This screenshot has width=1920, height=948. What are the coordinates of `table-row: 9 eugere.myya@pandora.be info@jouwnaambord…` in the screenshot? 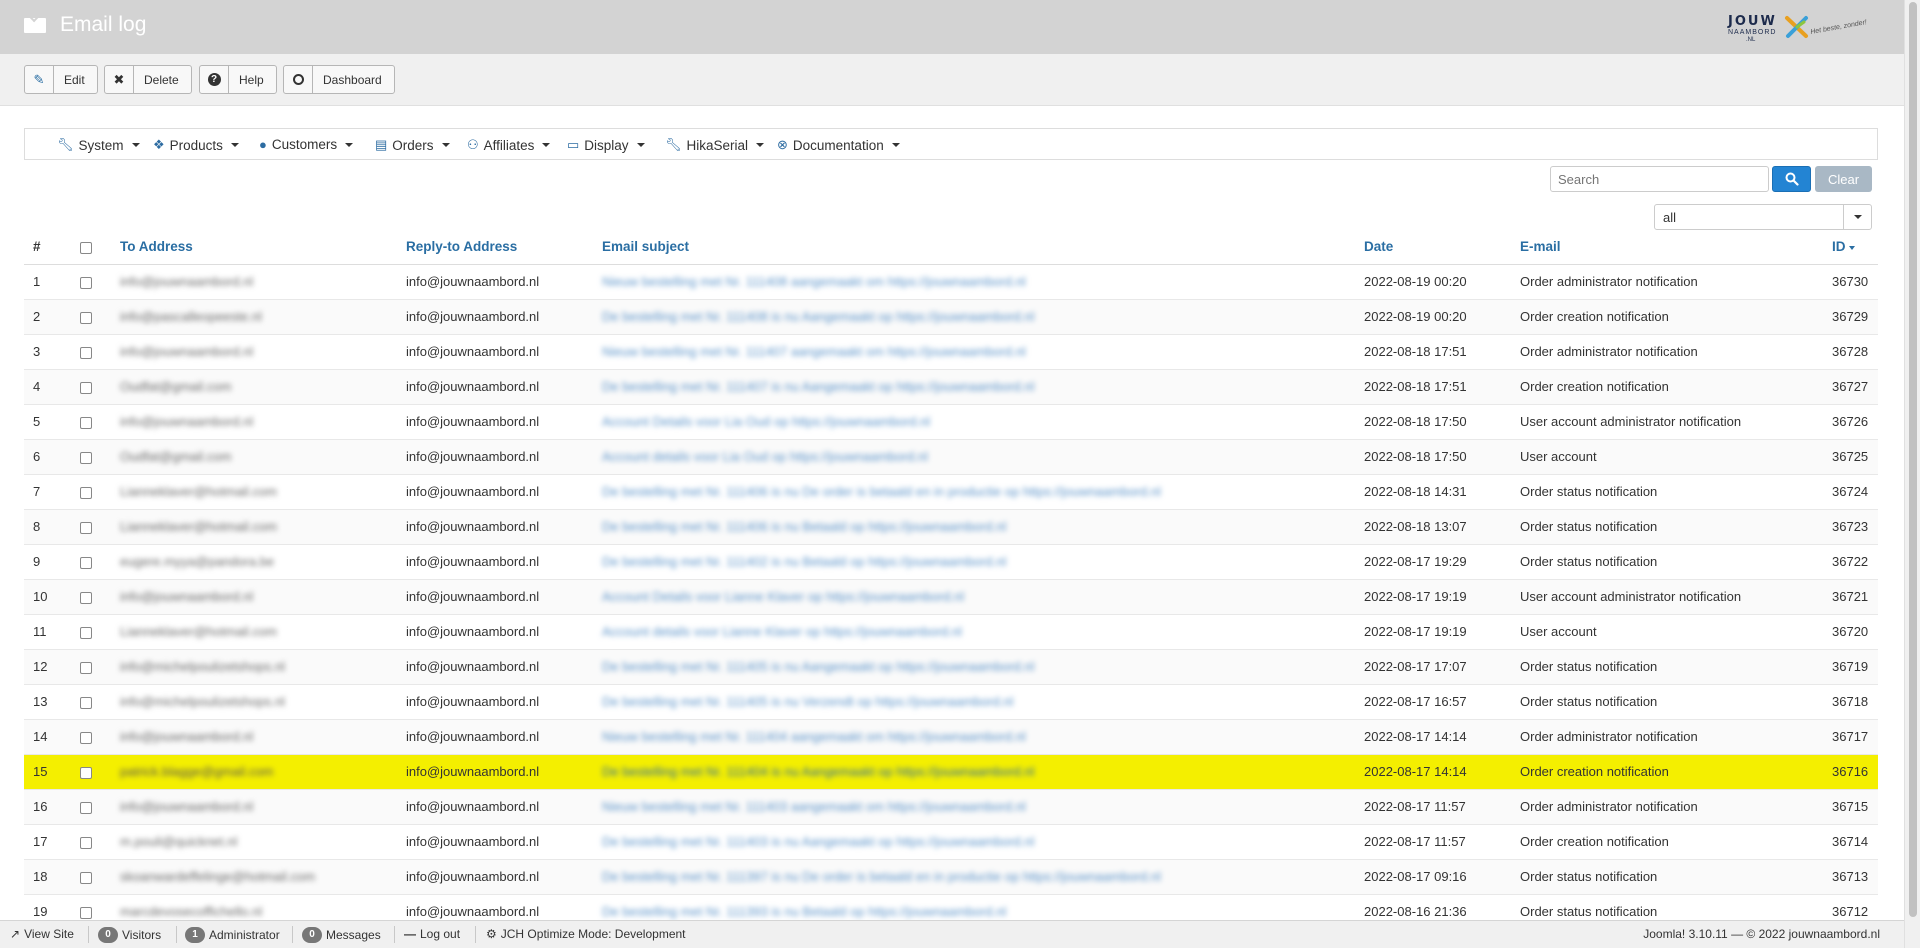 It's located at (951, 561).